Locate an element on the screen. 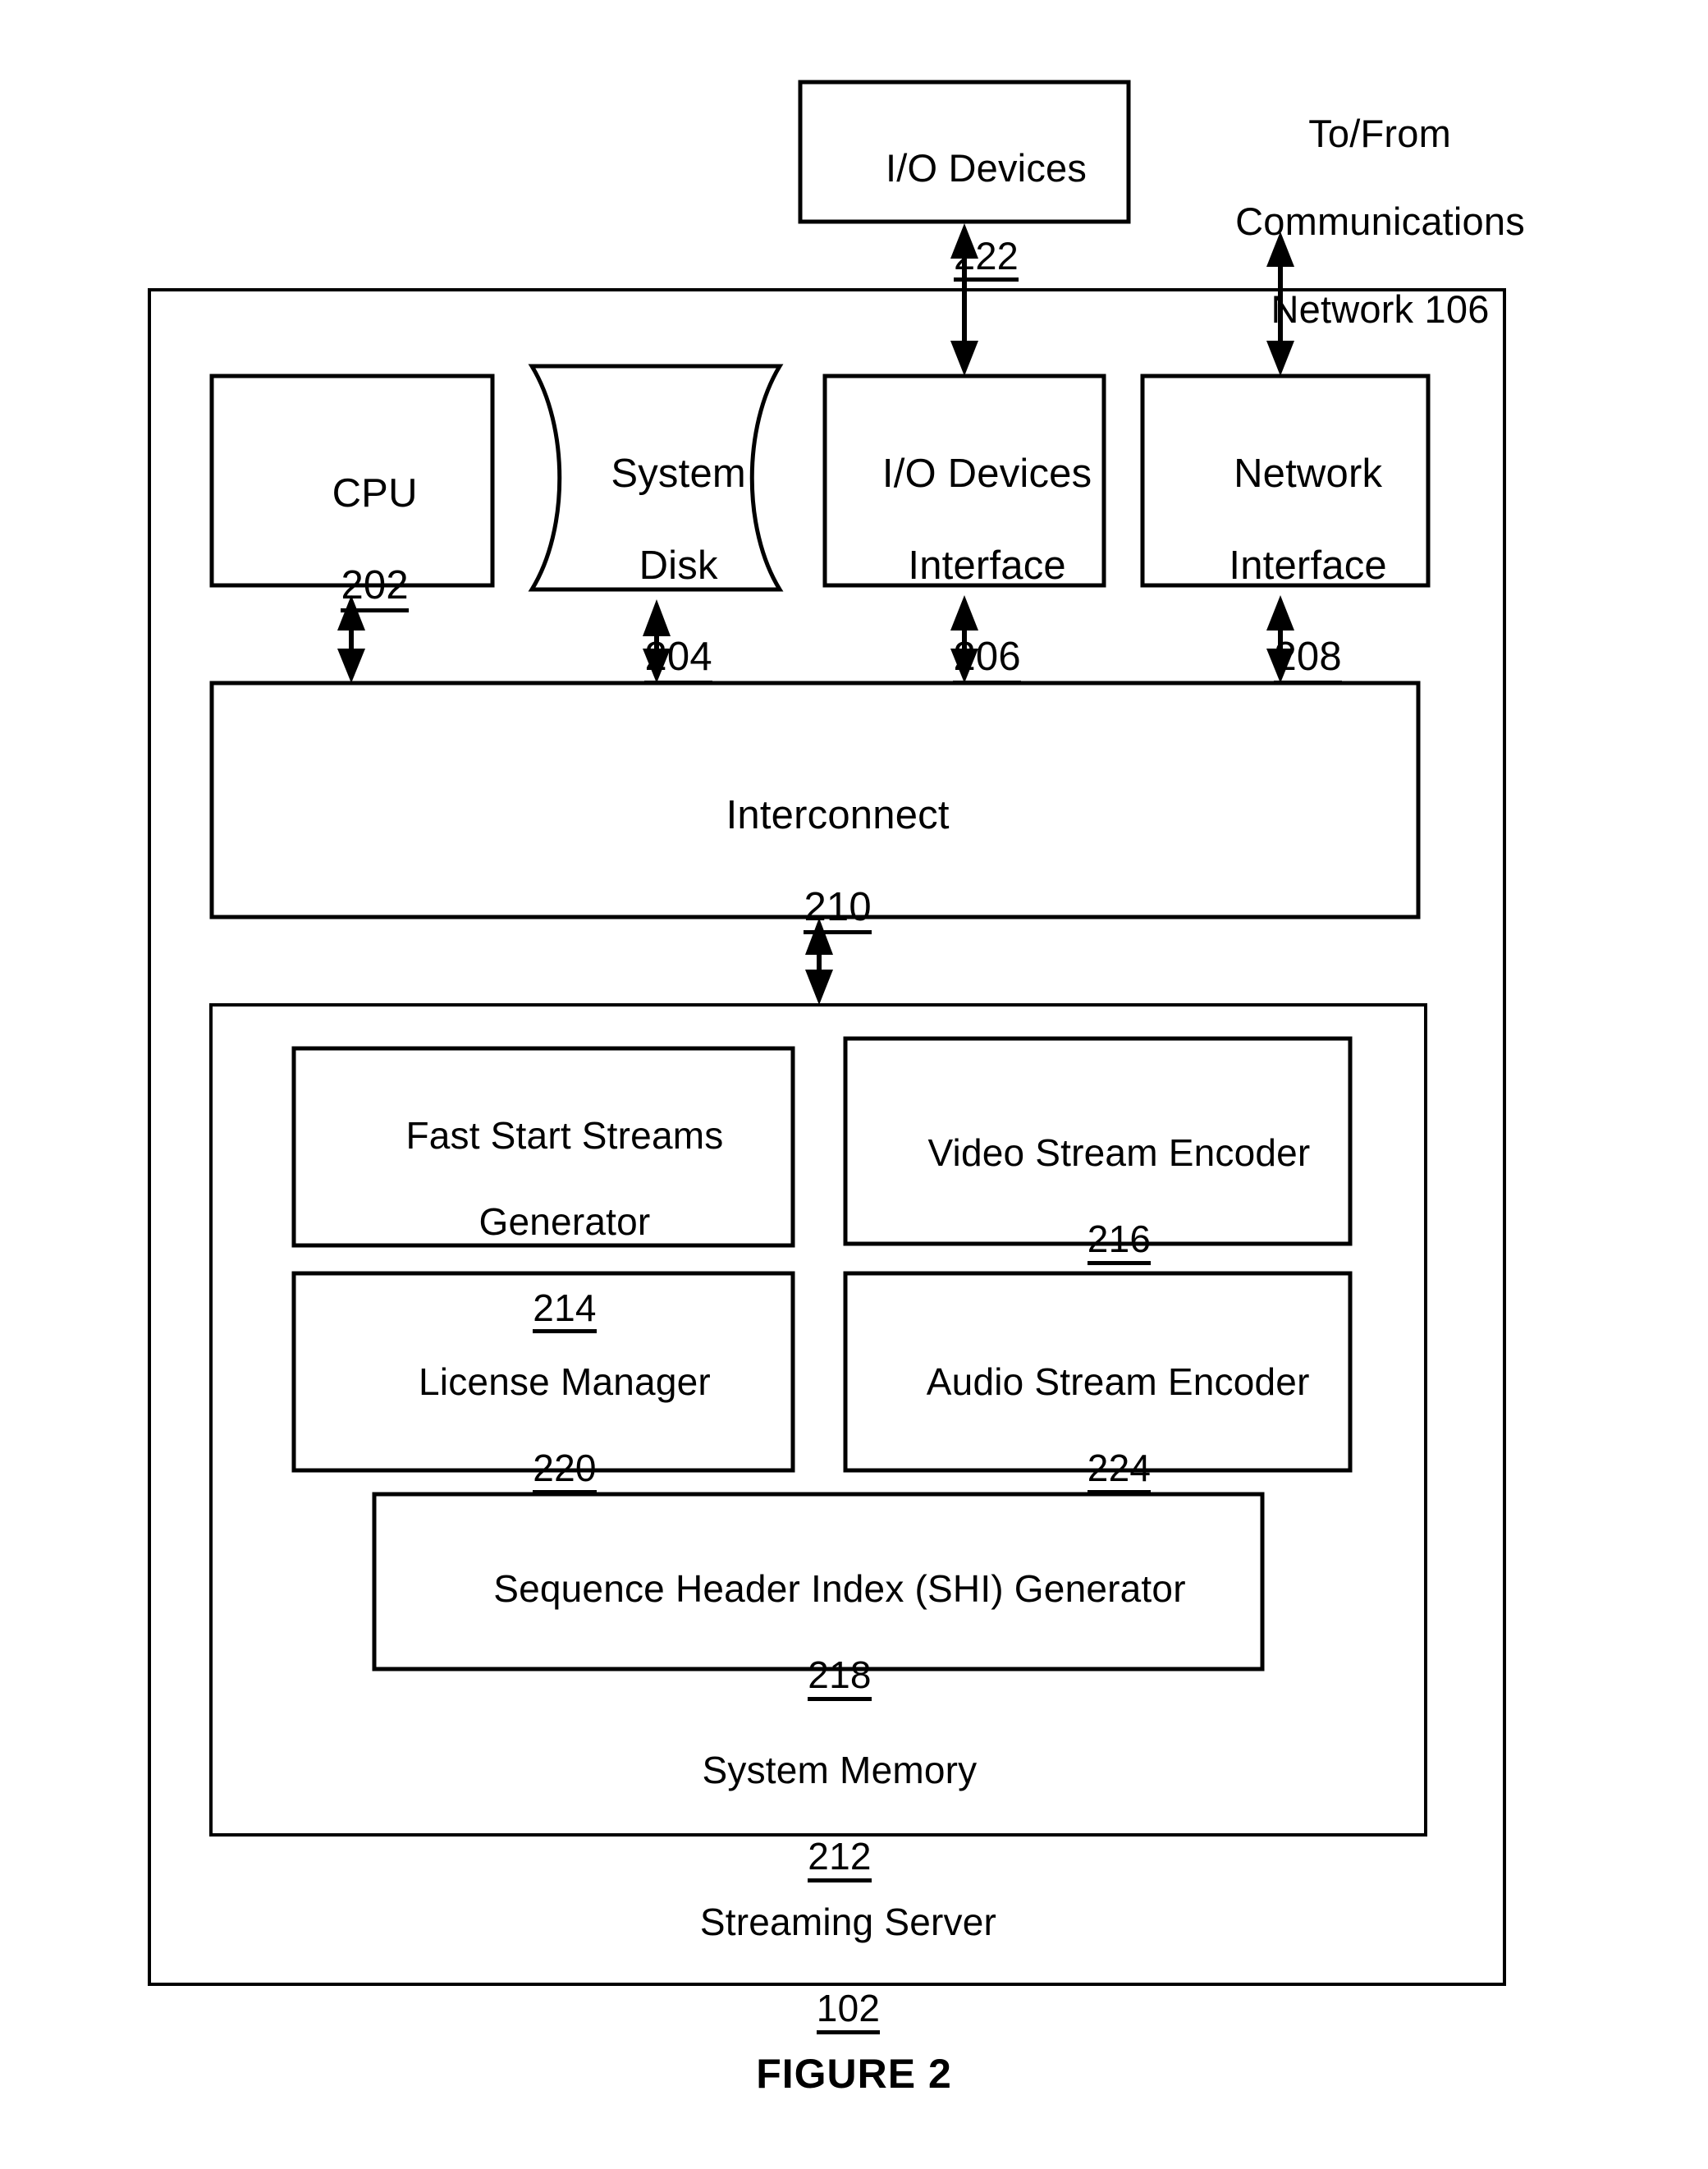  network-interface-title-line1: Network is located at coordinates (1308, 473).